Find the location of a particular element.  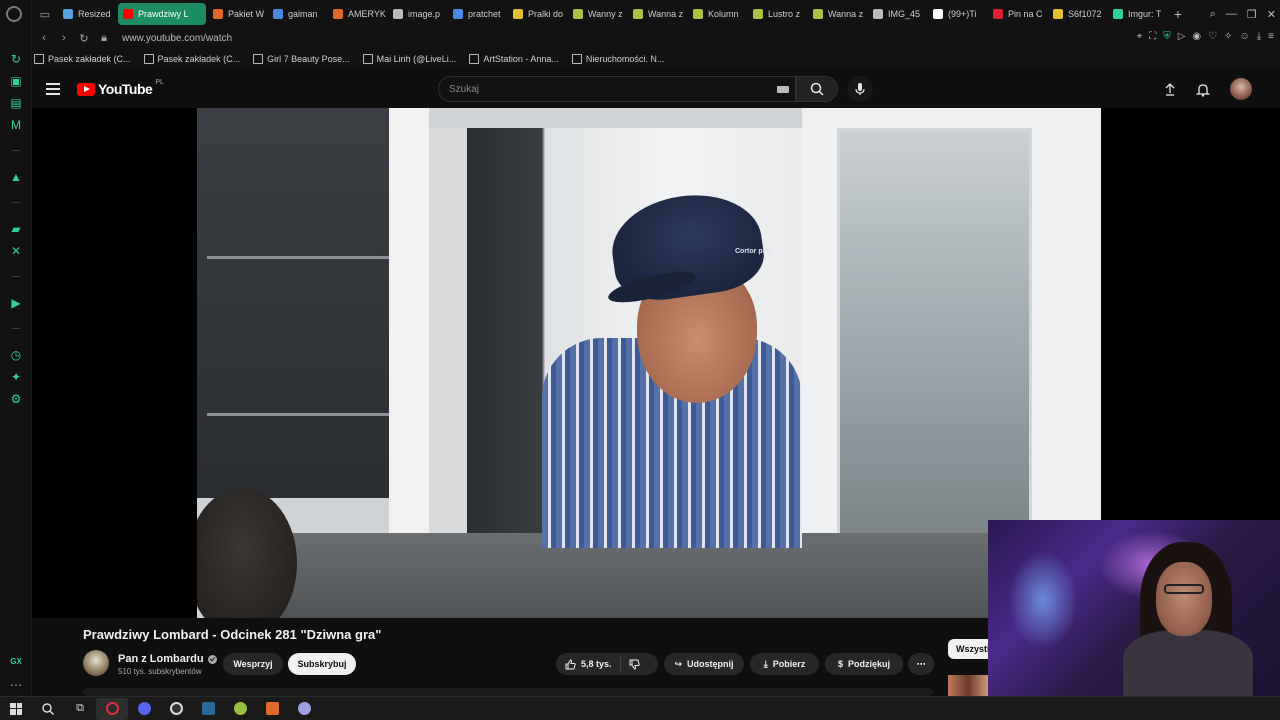

snapshot-icon: ⛶ is located at coordinates (1152, 36).